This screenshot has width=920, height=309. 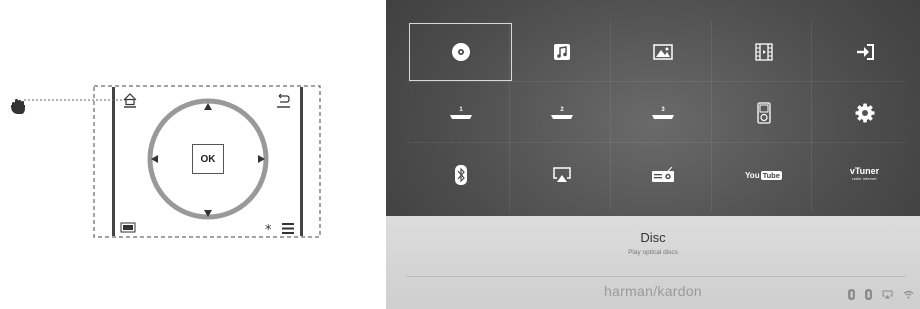 What do you see at coordinates (268, 230) in the screenshot?
I see `asterisk-icon: *` at bounding box center [268, 230].